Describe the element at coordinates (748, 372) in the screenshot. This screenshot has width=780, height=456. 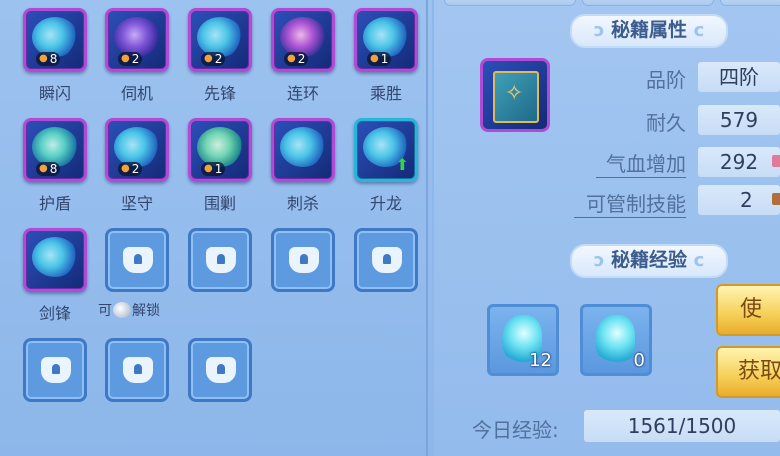
I see `obtain-button: 获取` at that location.